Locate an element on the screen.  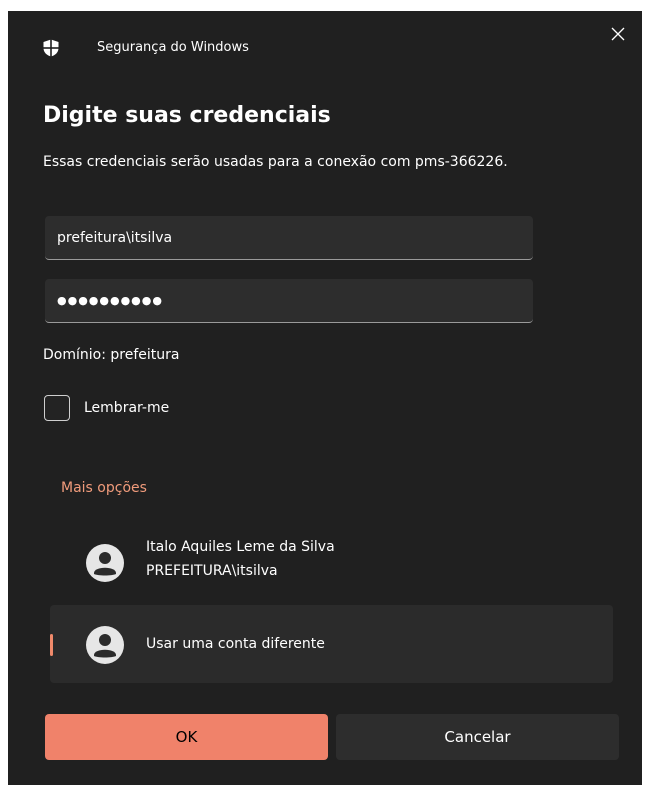
more-options-link: Mais opções is located at coordinates (104, 488).